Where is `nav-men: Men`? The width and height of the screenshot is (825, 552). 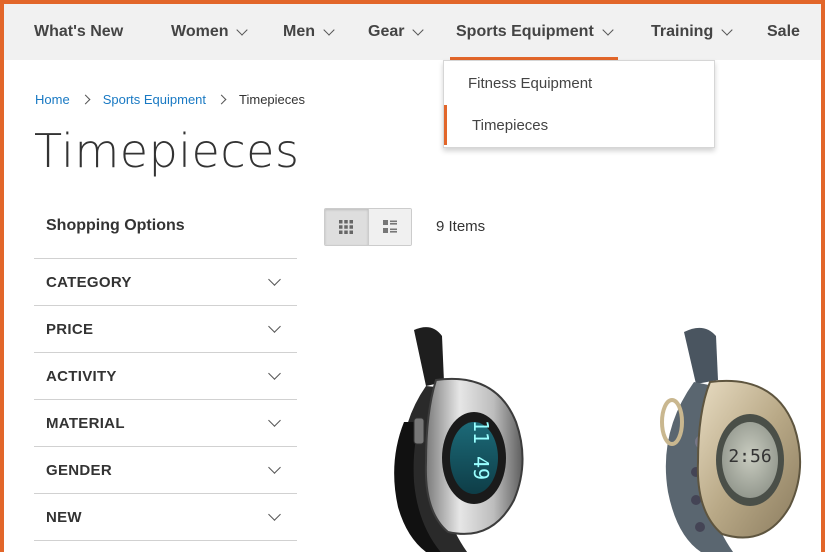
nav-men: Men is located at coordinates (309, 32).